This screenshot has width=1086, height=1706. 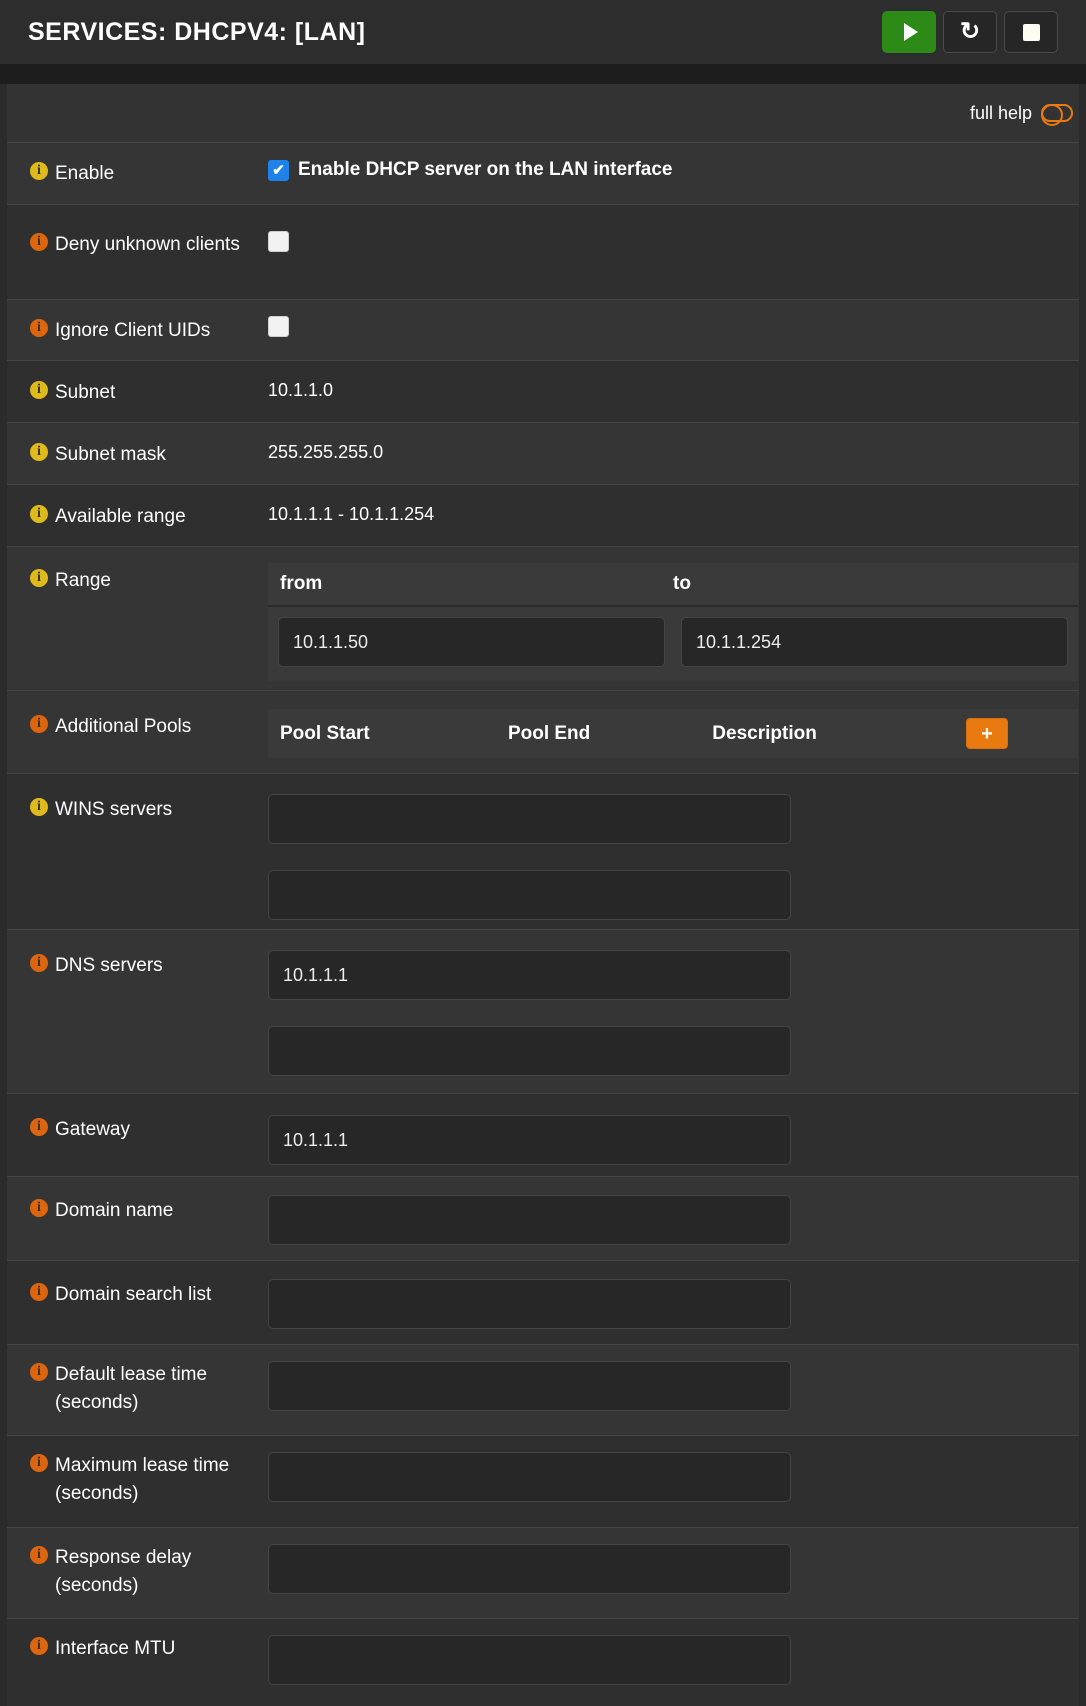 What do you see at coordinates (326, 452) in the screenshot?
I see `subnet-mask-value: 255.255.255.0` at bounding box center [326, 452].